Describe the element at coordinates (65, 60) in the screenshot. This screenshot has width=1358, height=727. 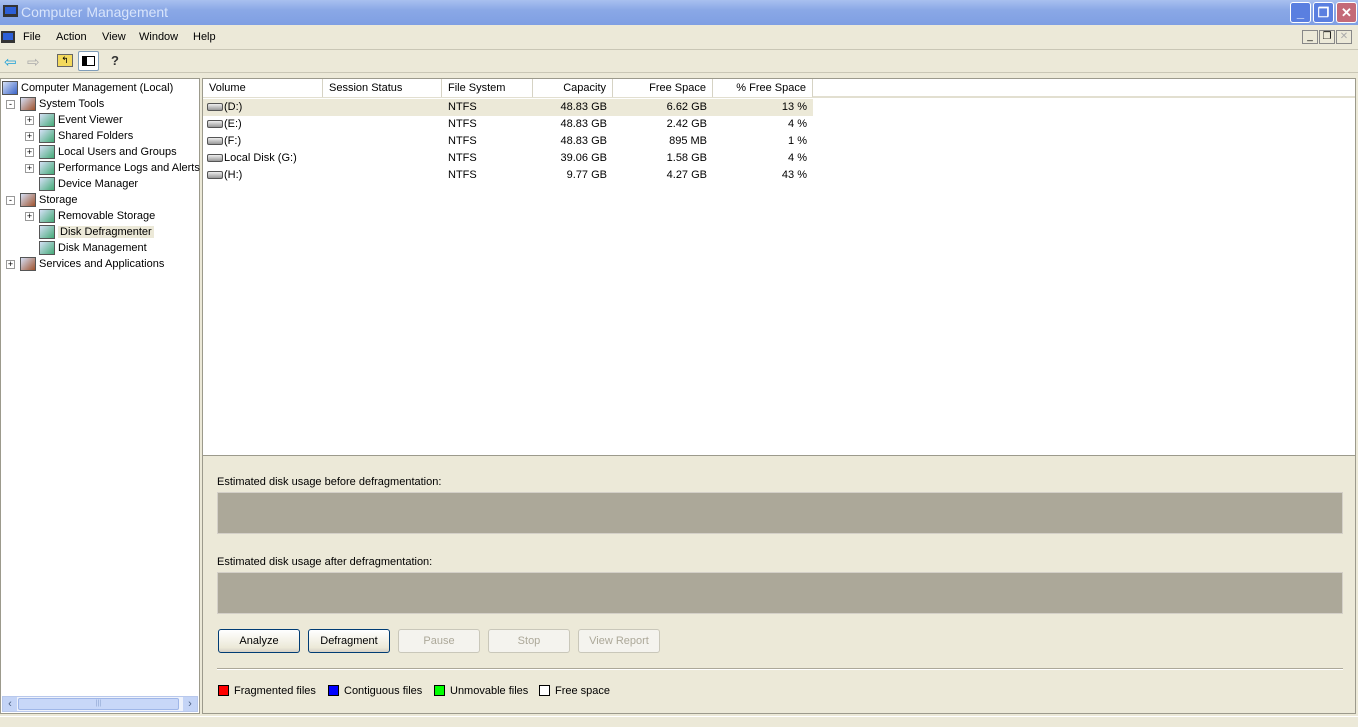
I see `up-folder-icon: ↰` at that location.